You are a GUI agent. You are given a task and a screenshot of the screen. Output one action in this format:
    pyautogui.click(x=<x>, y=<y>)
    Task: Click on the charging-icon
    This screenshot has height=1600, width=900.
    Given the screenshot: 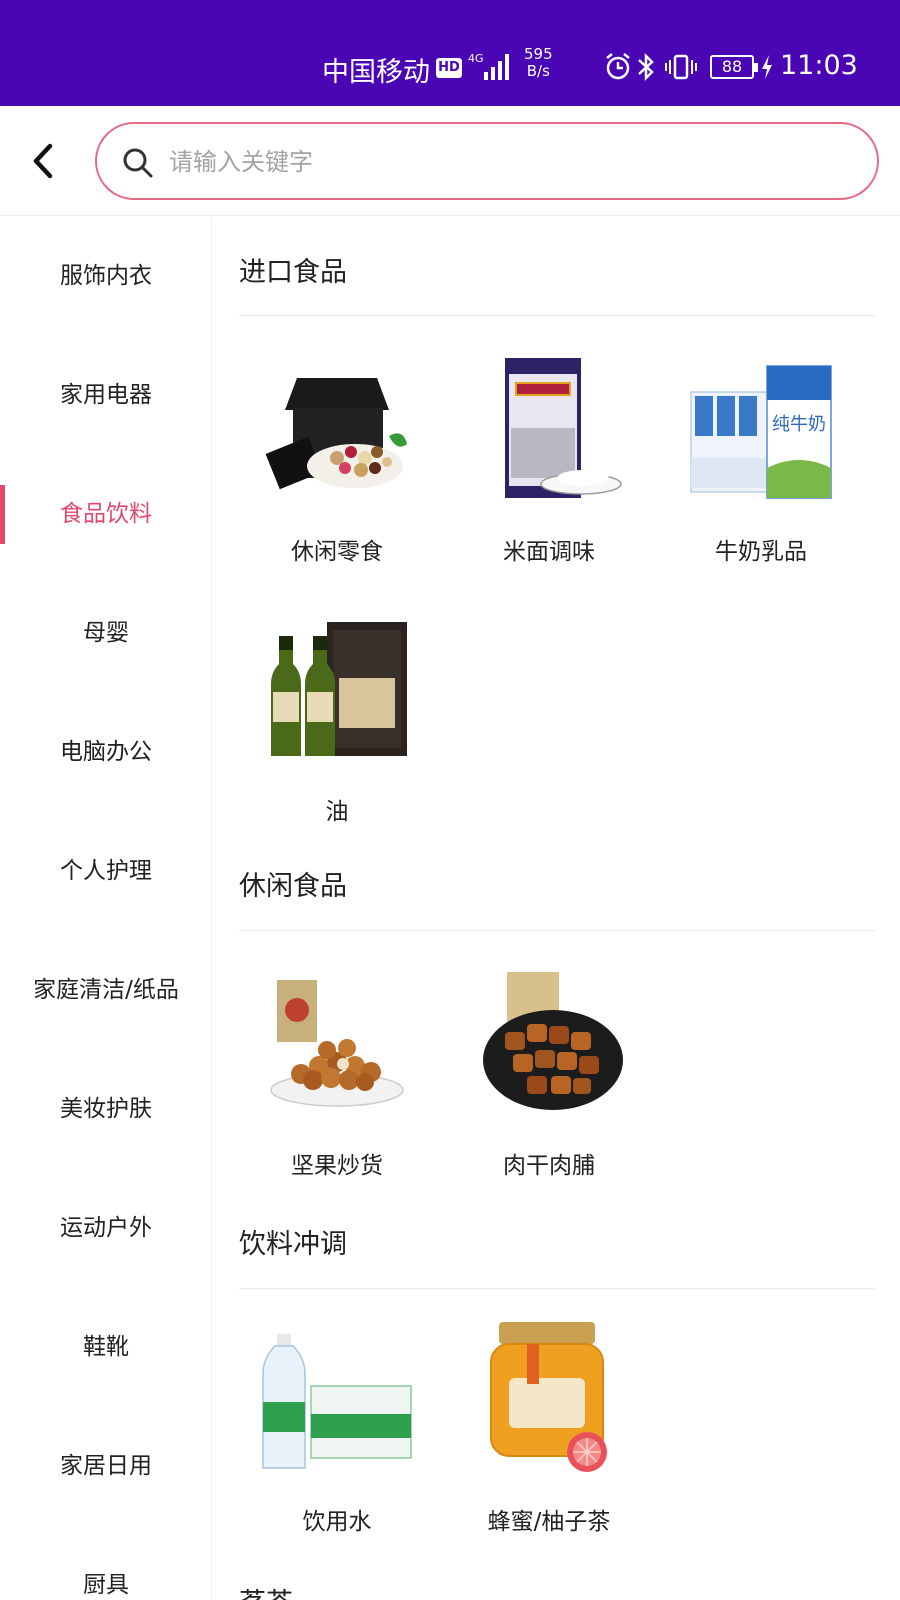 What is the action you would take?
    pyautogui.click(x=767, y=67)
    